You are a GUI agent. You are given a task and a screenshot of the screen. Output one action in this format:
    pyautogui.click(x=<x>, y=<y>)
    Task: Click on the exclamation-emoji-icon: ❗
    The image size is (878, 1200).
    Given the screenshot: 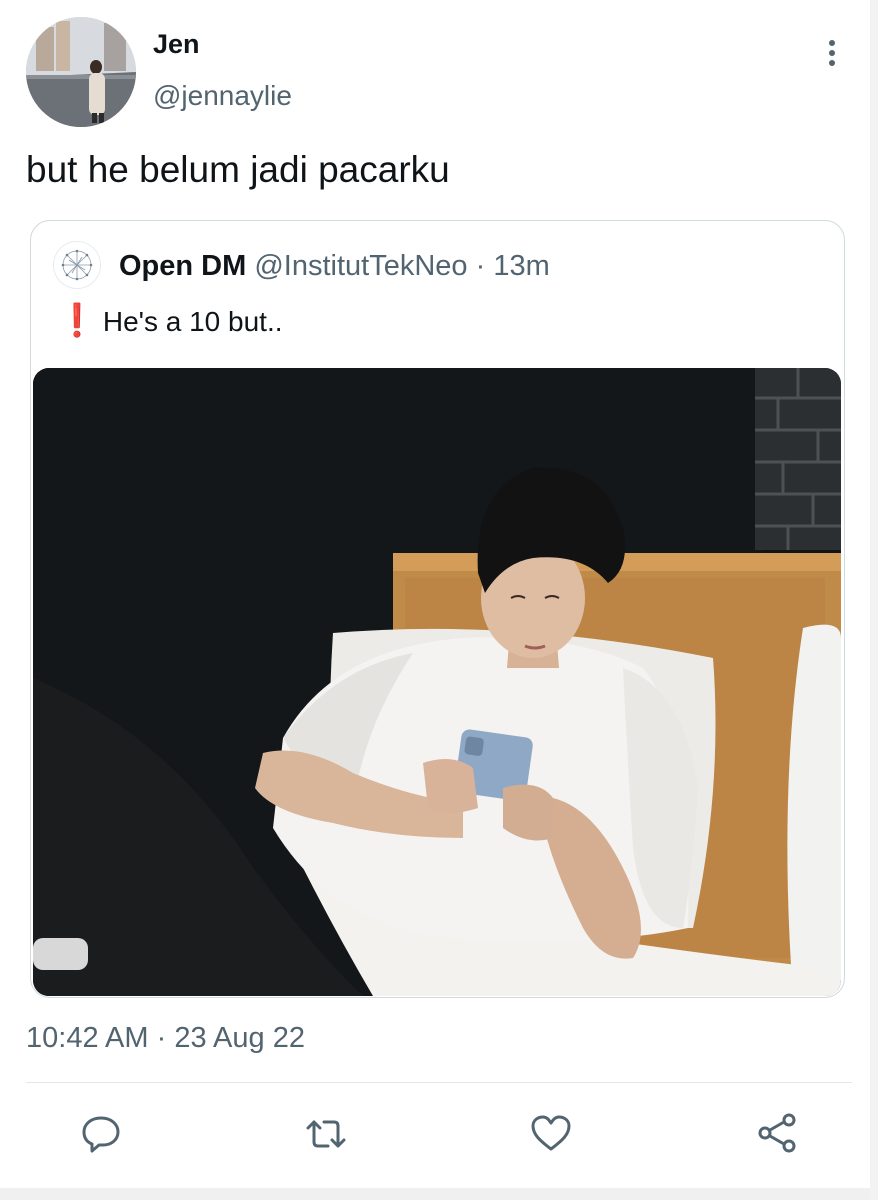 What is the action you would take?
    pyautogui.click(x=77, y=320)
    